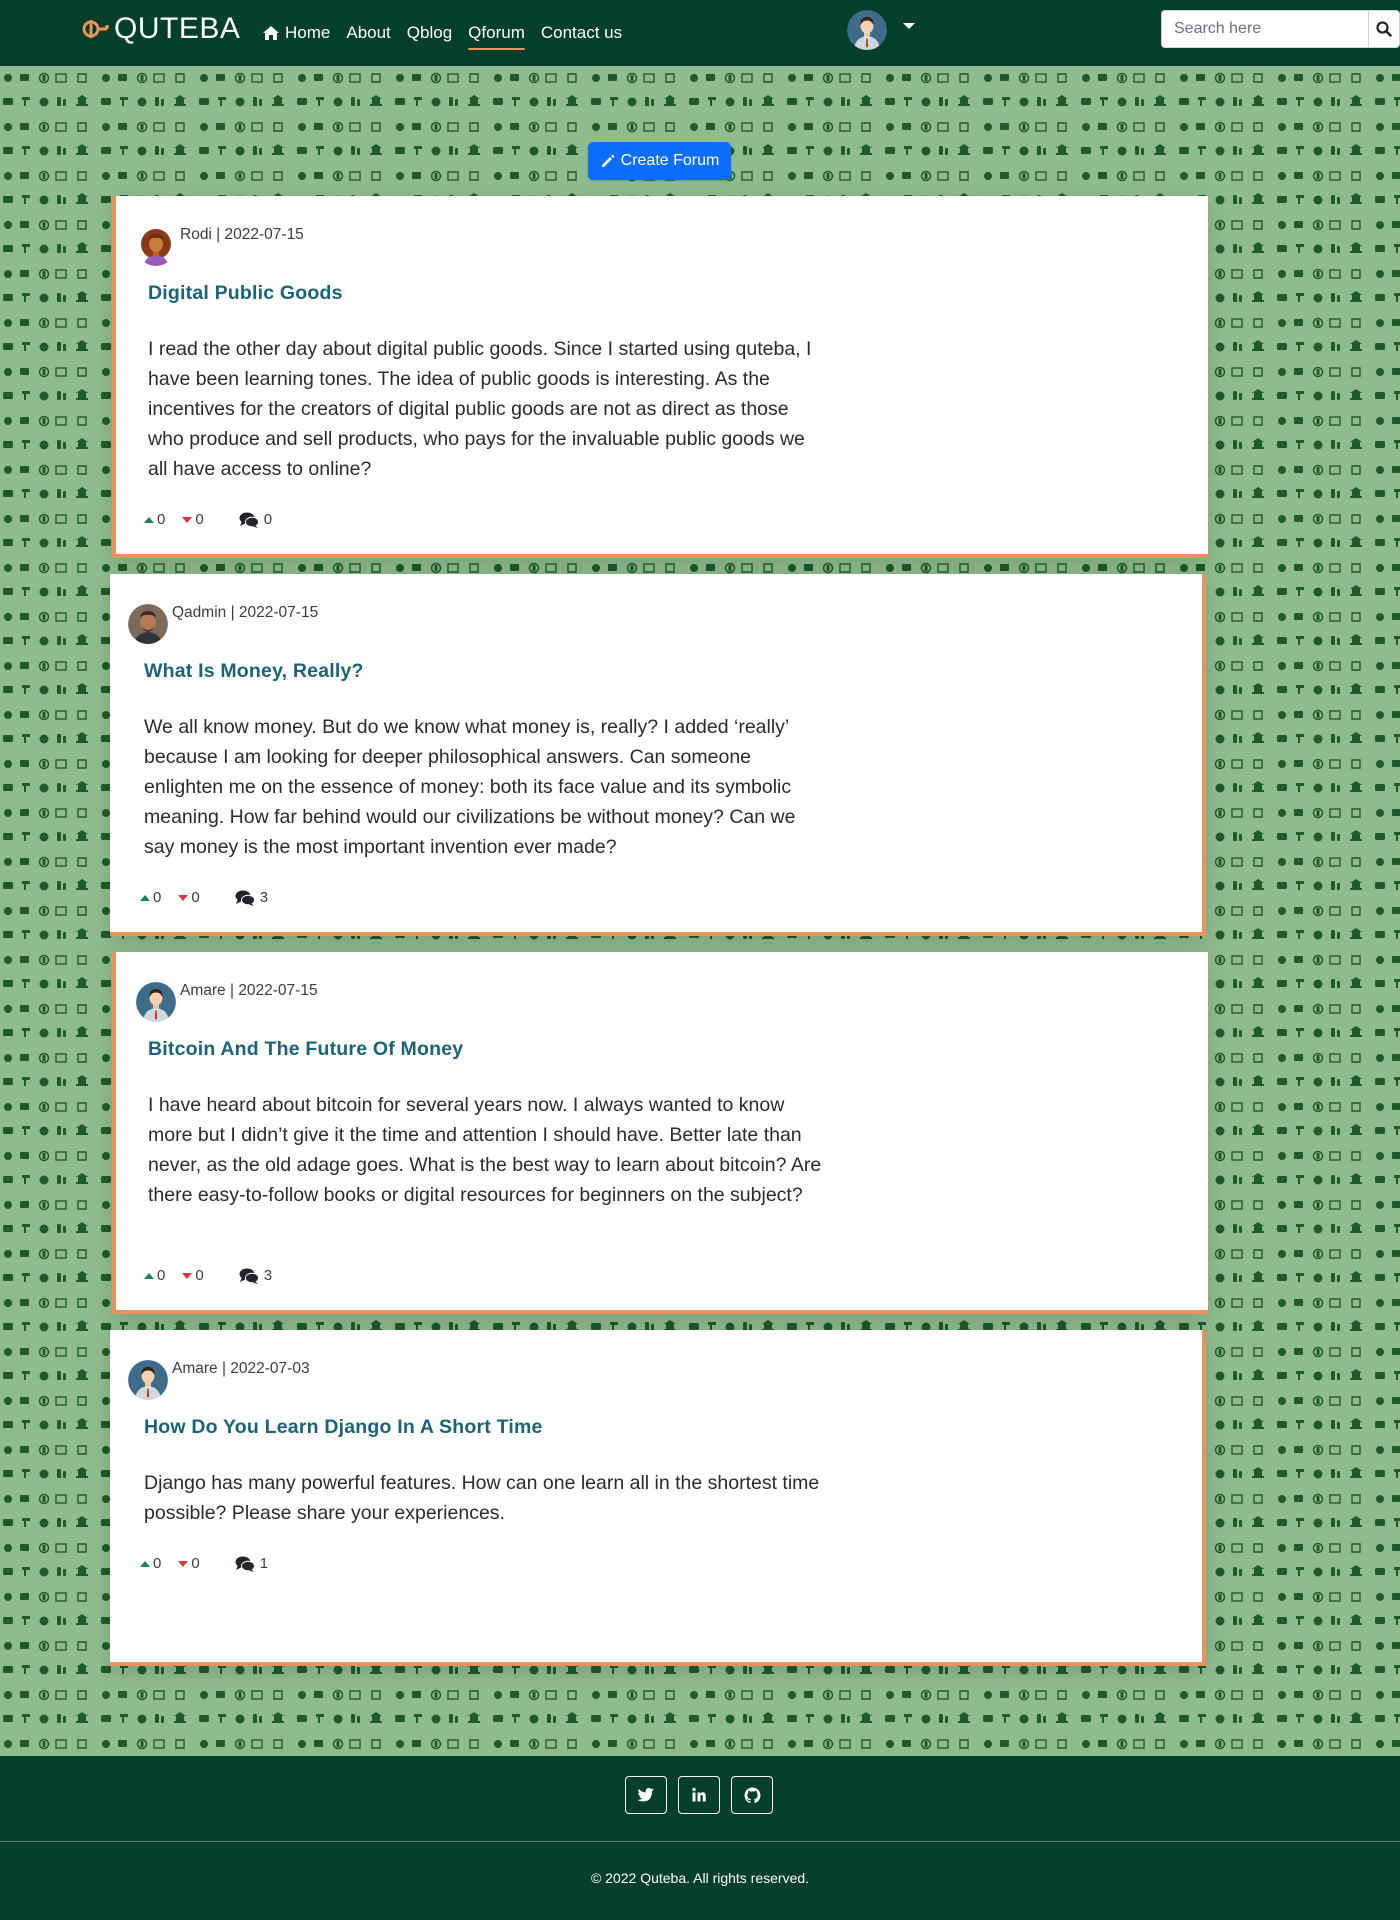 The height and width of the screenshot is (1920, 1400). I want to click on brand-name: QUTEBA, so click(177, 28).